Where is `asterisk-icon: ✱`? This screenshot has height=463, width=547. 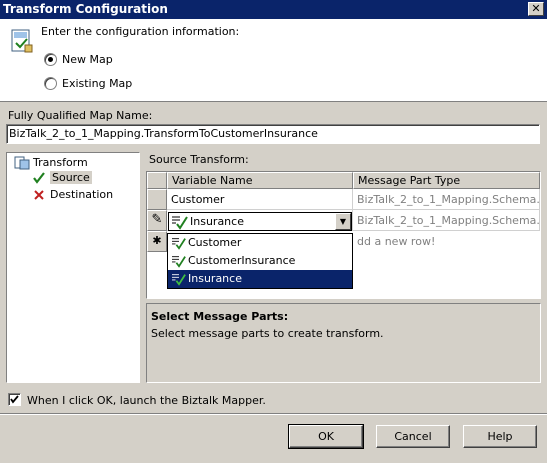 asterisk-icon: ✱ is located at coordinates (157, 240).